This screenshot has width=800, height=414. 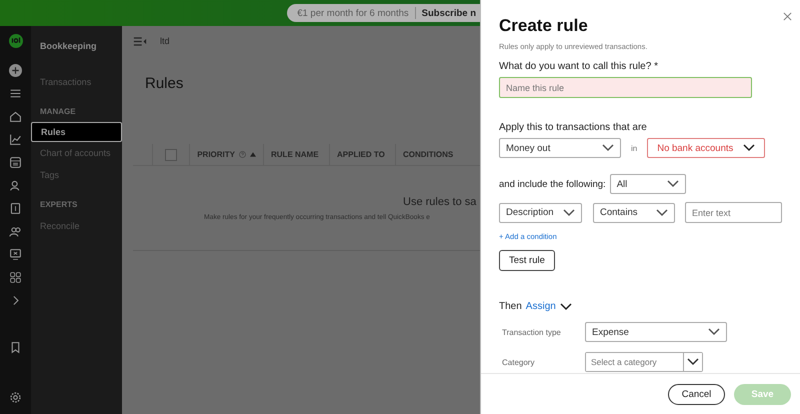 I want to click on nav-heading: MANAGE, so click(x=58, y=112).